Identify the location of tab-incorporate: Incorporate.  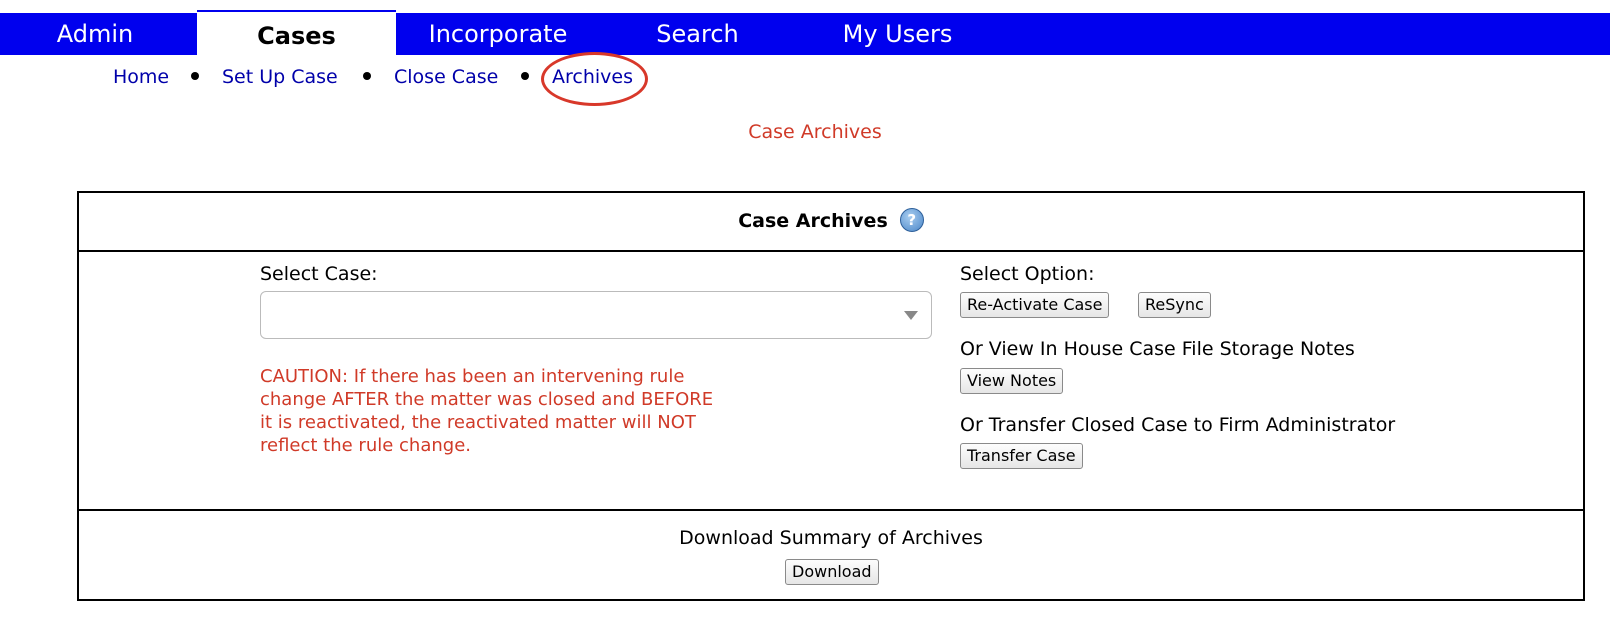
(498, 34).